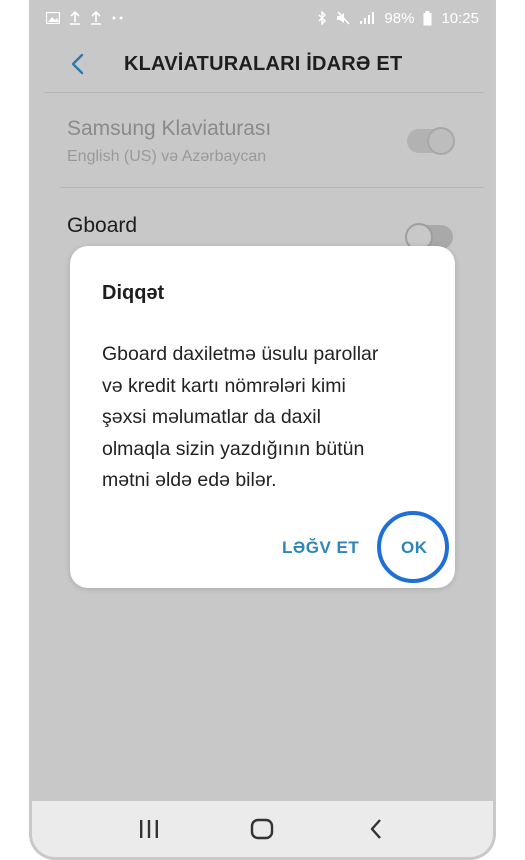 This screenshot has width=525, height=860. What do you see at coordinates (320, 548) in the screenshot?
I see `cancel-button: LƏĞV ET` at bounding box center [320, 548].